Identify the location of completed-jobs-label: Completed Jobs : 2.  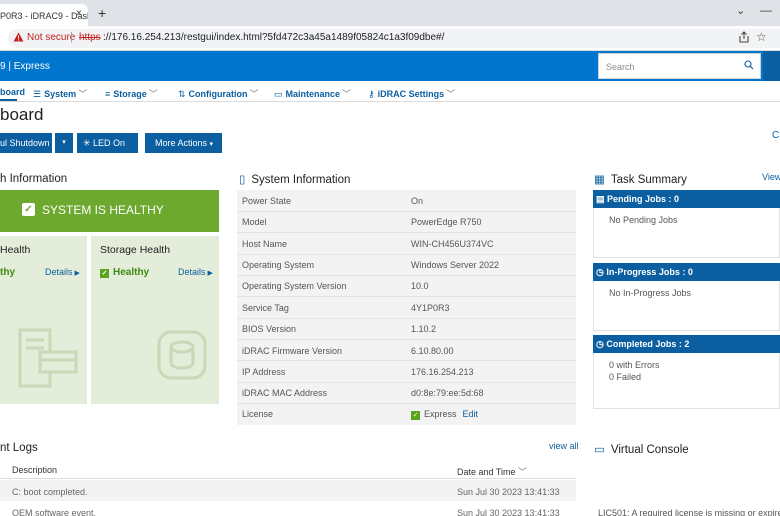
(648, 344).